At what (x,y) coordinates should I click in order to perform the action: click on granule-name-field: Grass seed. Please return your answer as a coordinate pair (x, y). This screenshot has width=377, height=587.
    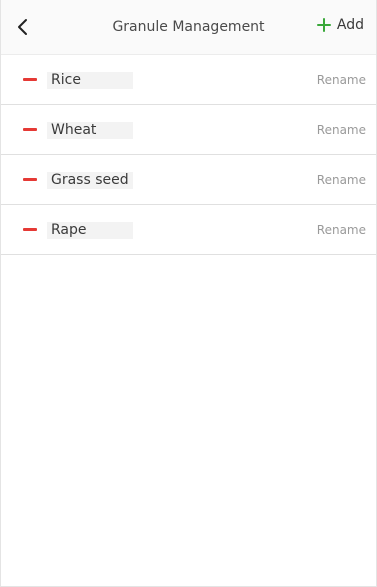
    Looking at the image, I should click on (90, 180).